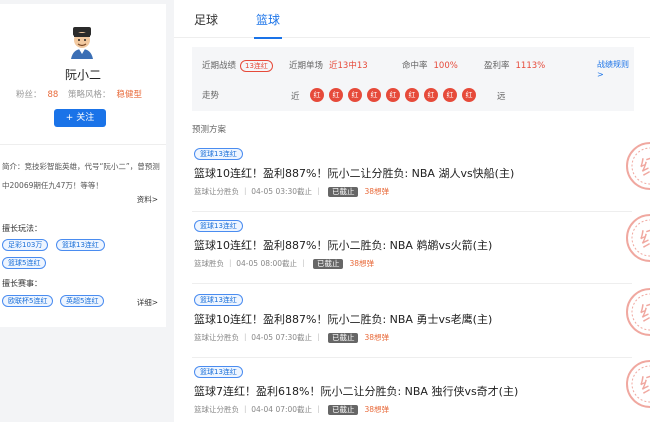  Describe the element at coordinates (25, 245) in the screenshot. I see `specialty-tag: 足彩103万` at that location.